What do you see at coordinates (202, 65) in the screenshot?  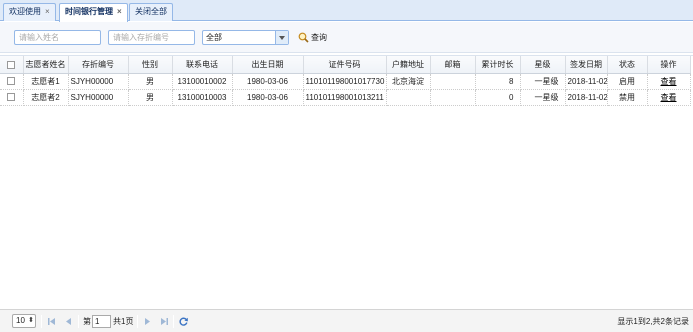 I see `column-header: 联系电话` at bounding box center [202, 65].